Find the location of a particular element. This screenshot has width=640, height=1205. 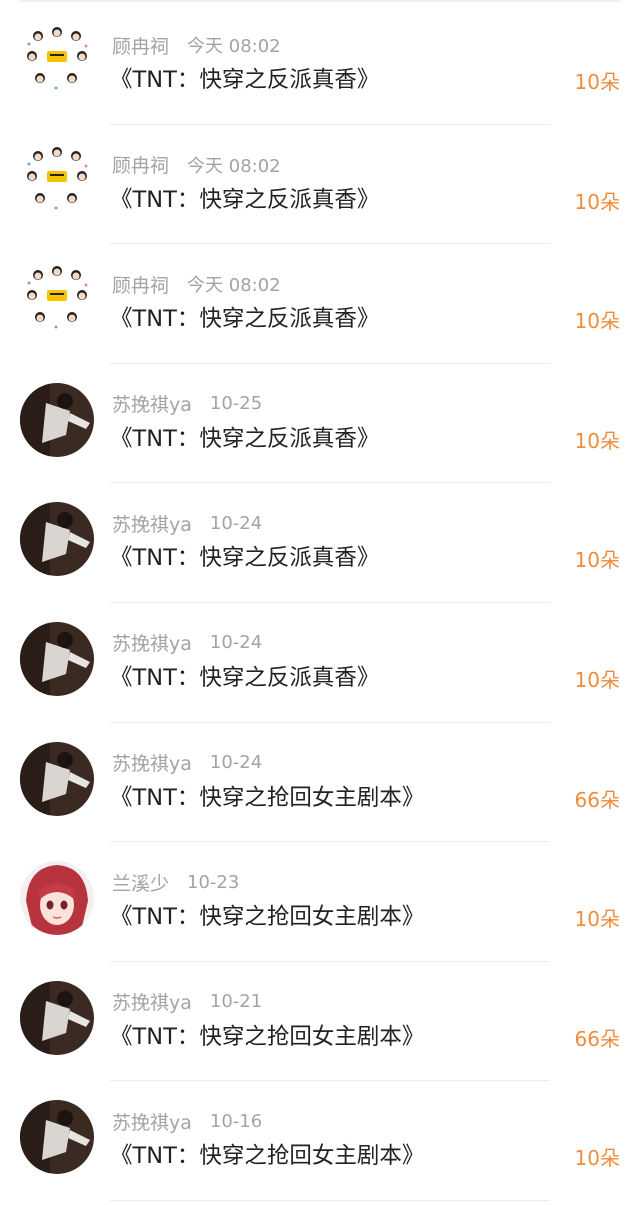

list-item: 苏挽祺ya 10-24 《TNT：快穿之抢回女主剧本》 66朵 is located at coordinates (320, 783).